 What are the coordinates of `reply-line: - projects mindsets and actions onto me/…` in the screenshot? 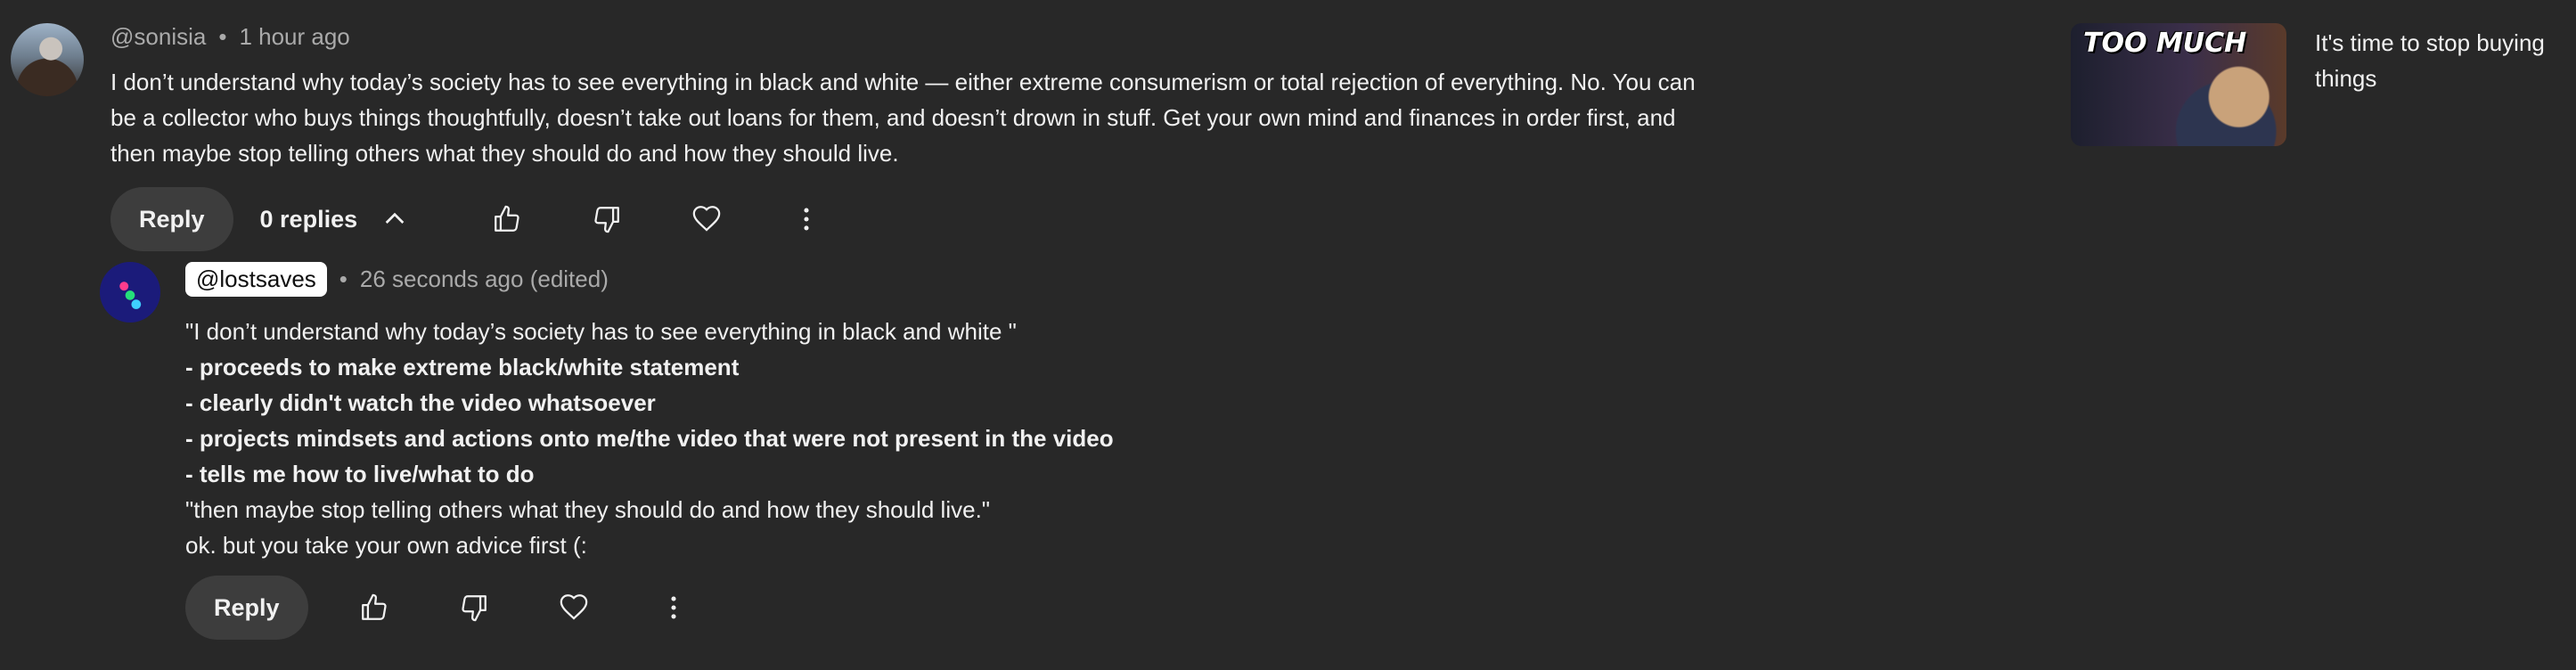 It's located at (649, 438).